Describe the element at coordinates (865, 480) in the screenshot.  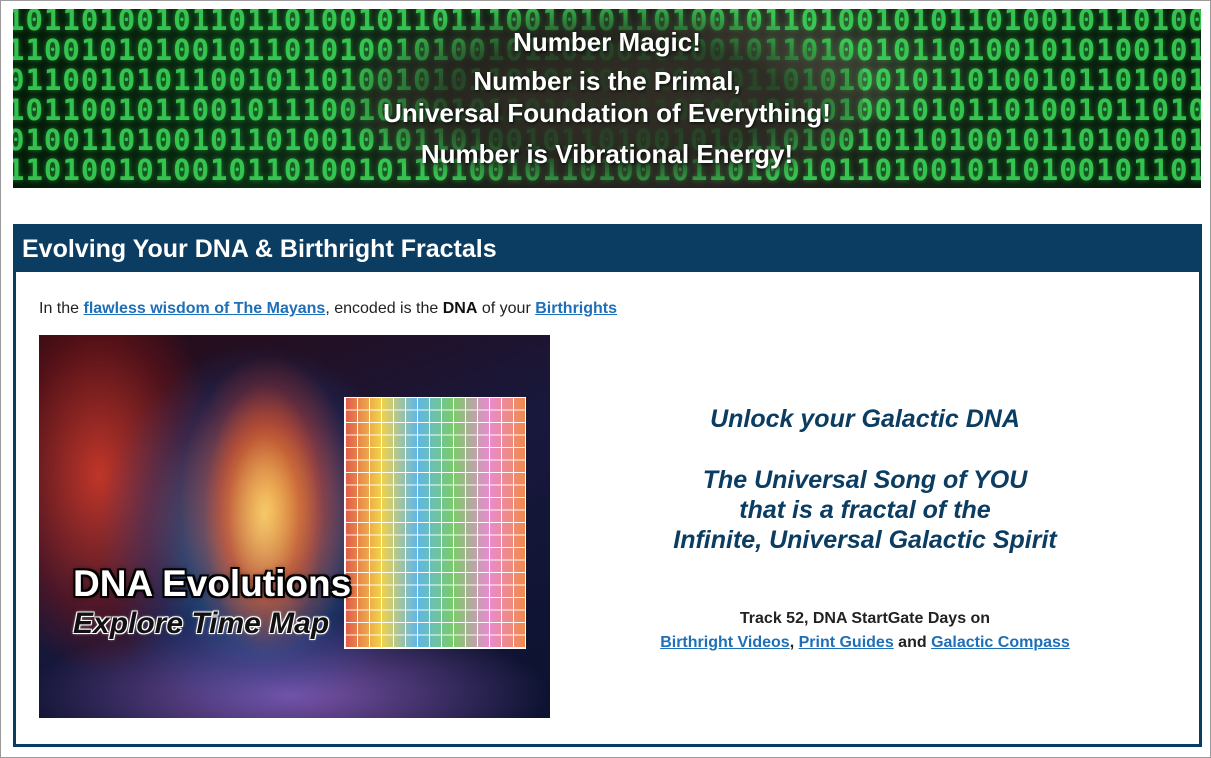
I see `tagline-line-2: The Universal Song of YOU` at that location.